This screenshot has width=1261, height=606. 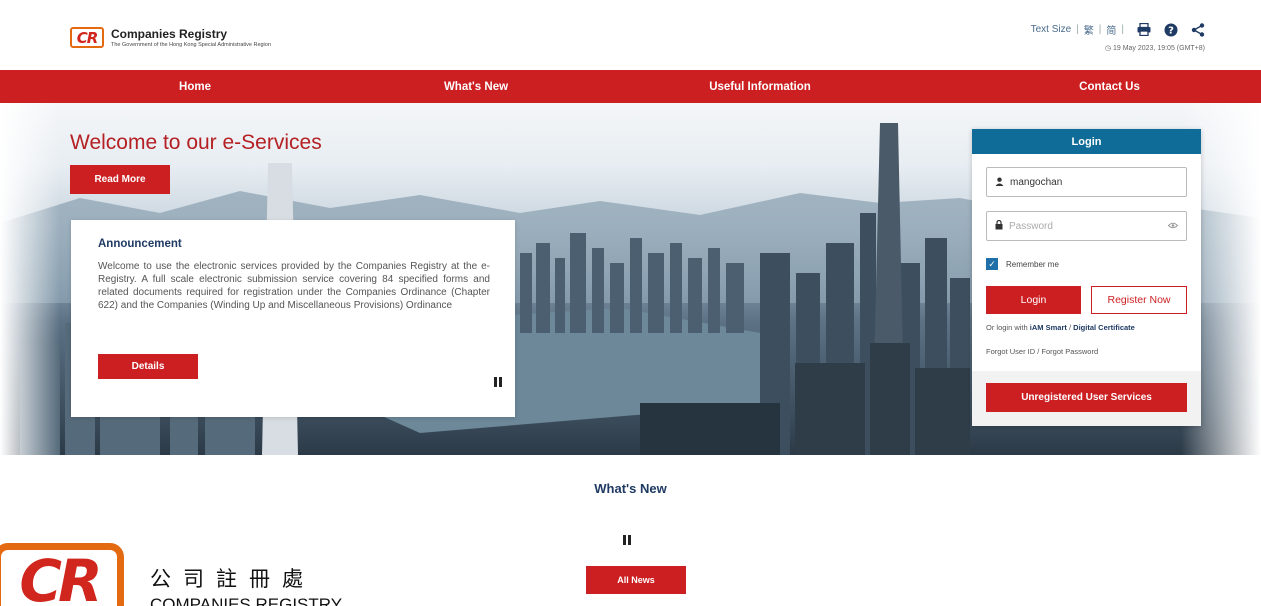 I want to click on nav-whats-new: What's New, so click(x=476, y=86).